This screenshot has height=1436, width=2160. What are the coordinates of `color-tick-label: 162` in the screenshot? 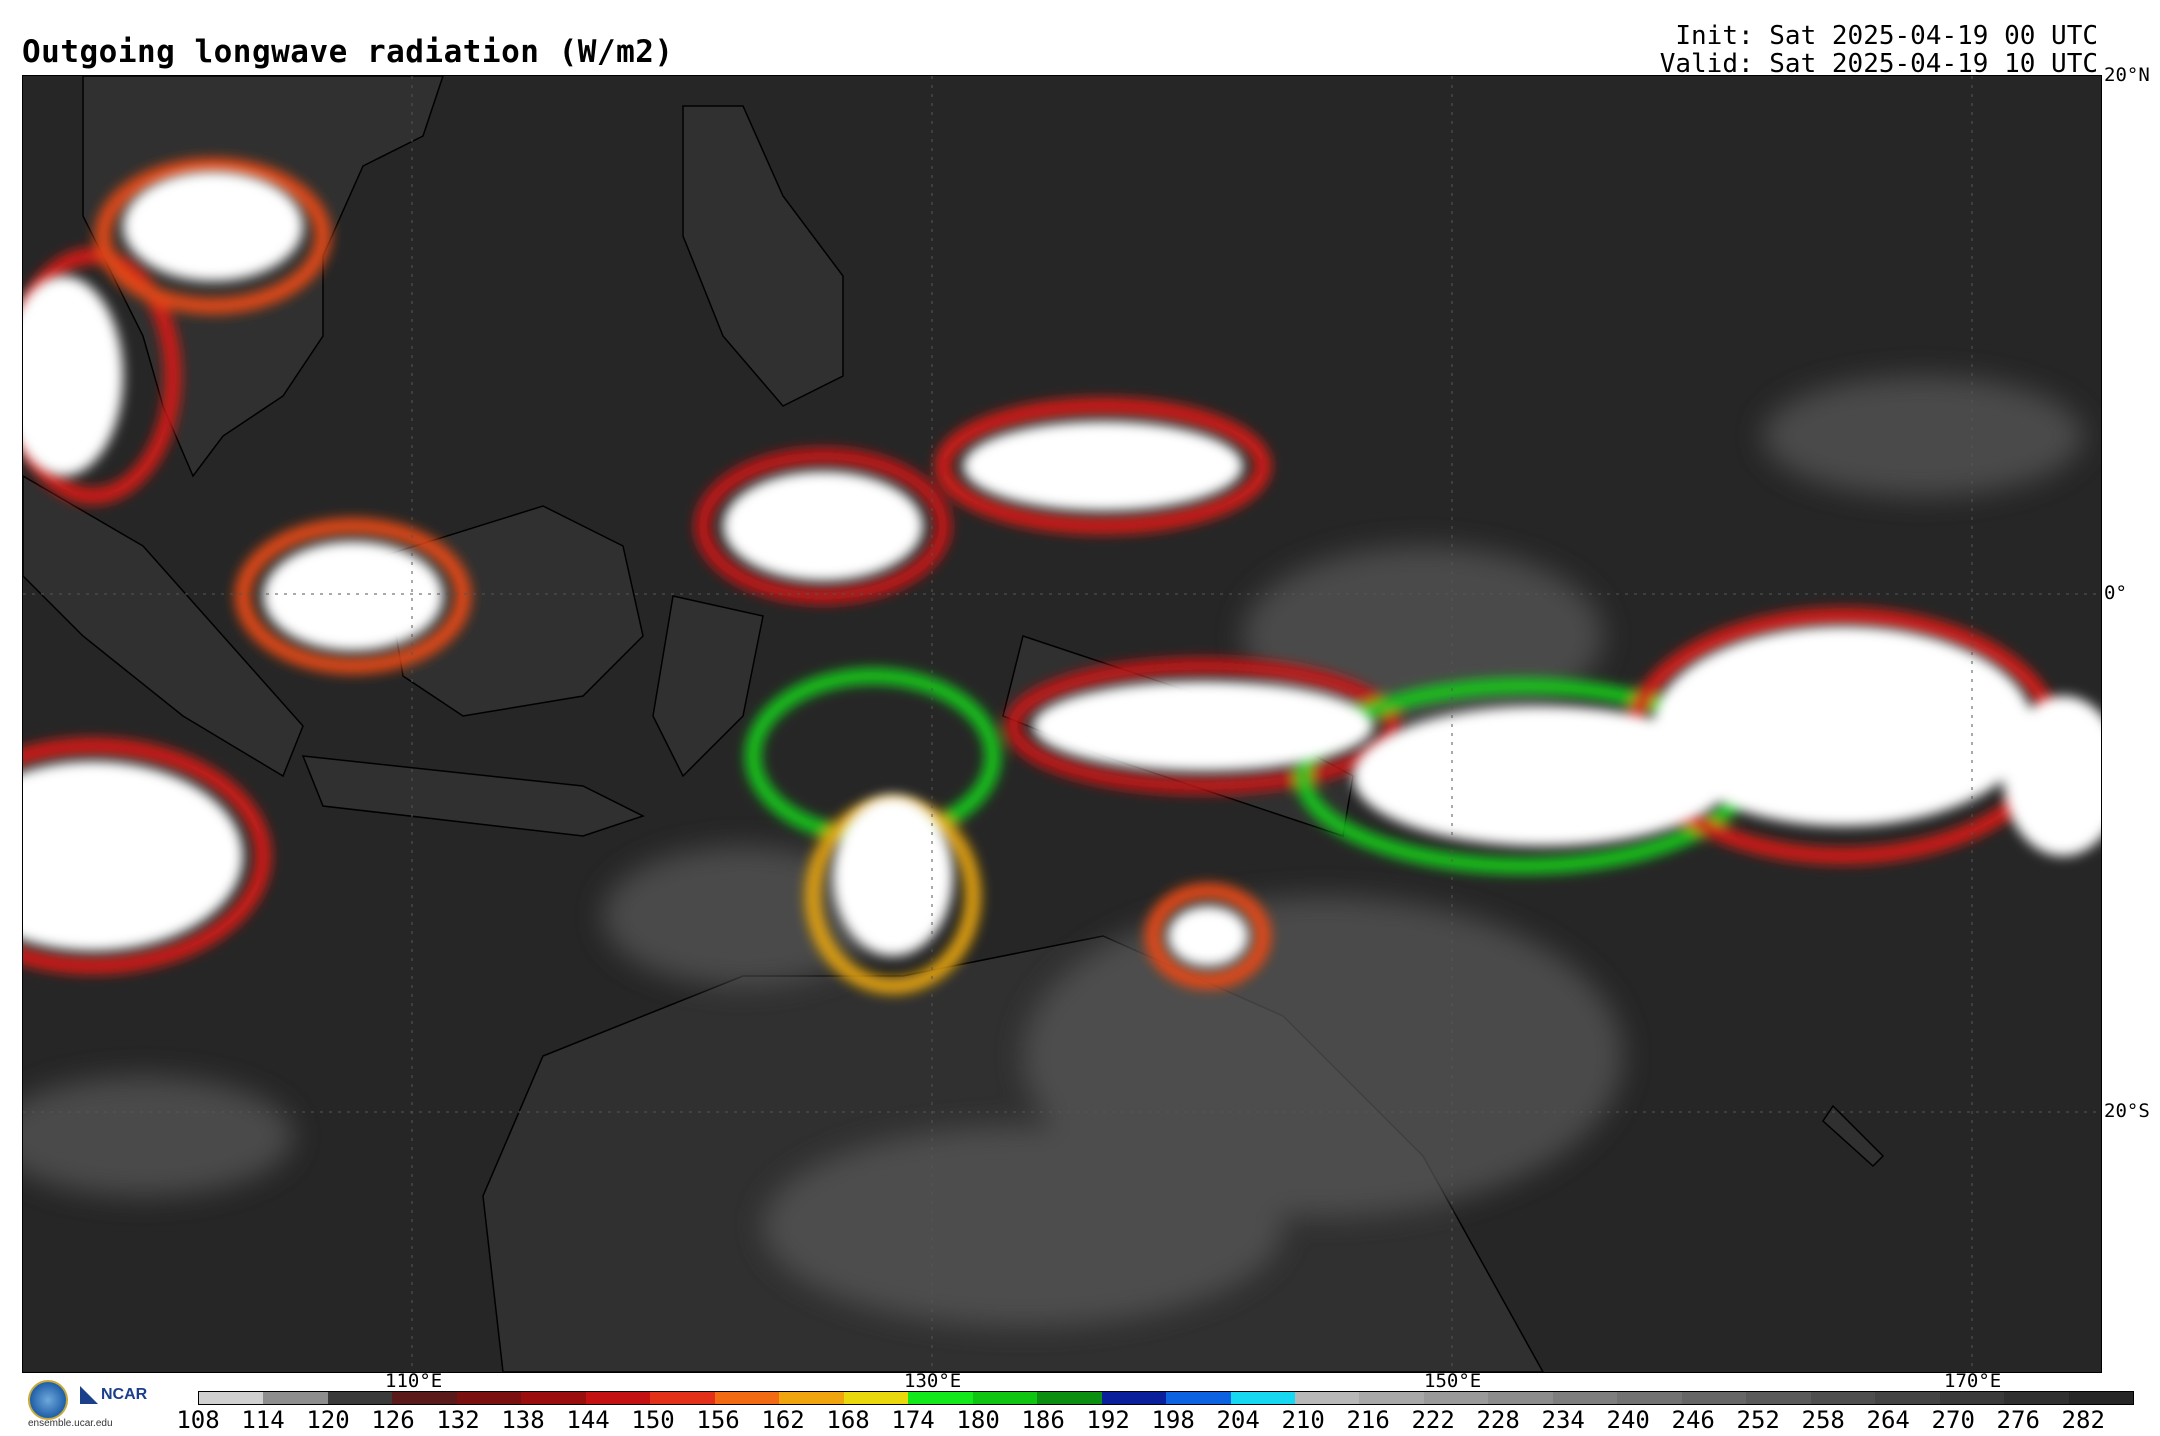 It's located at (783, 1420).